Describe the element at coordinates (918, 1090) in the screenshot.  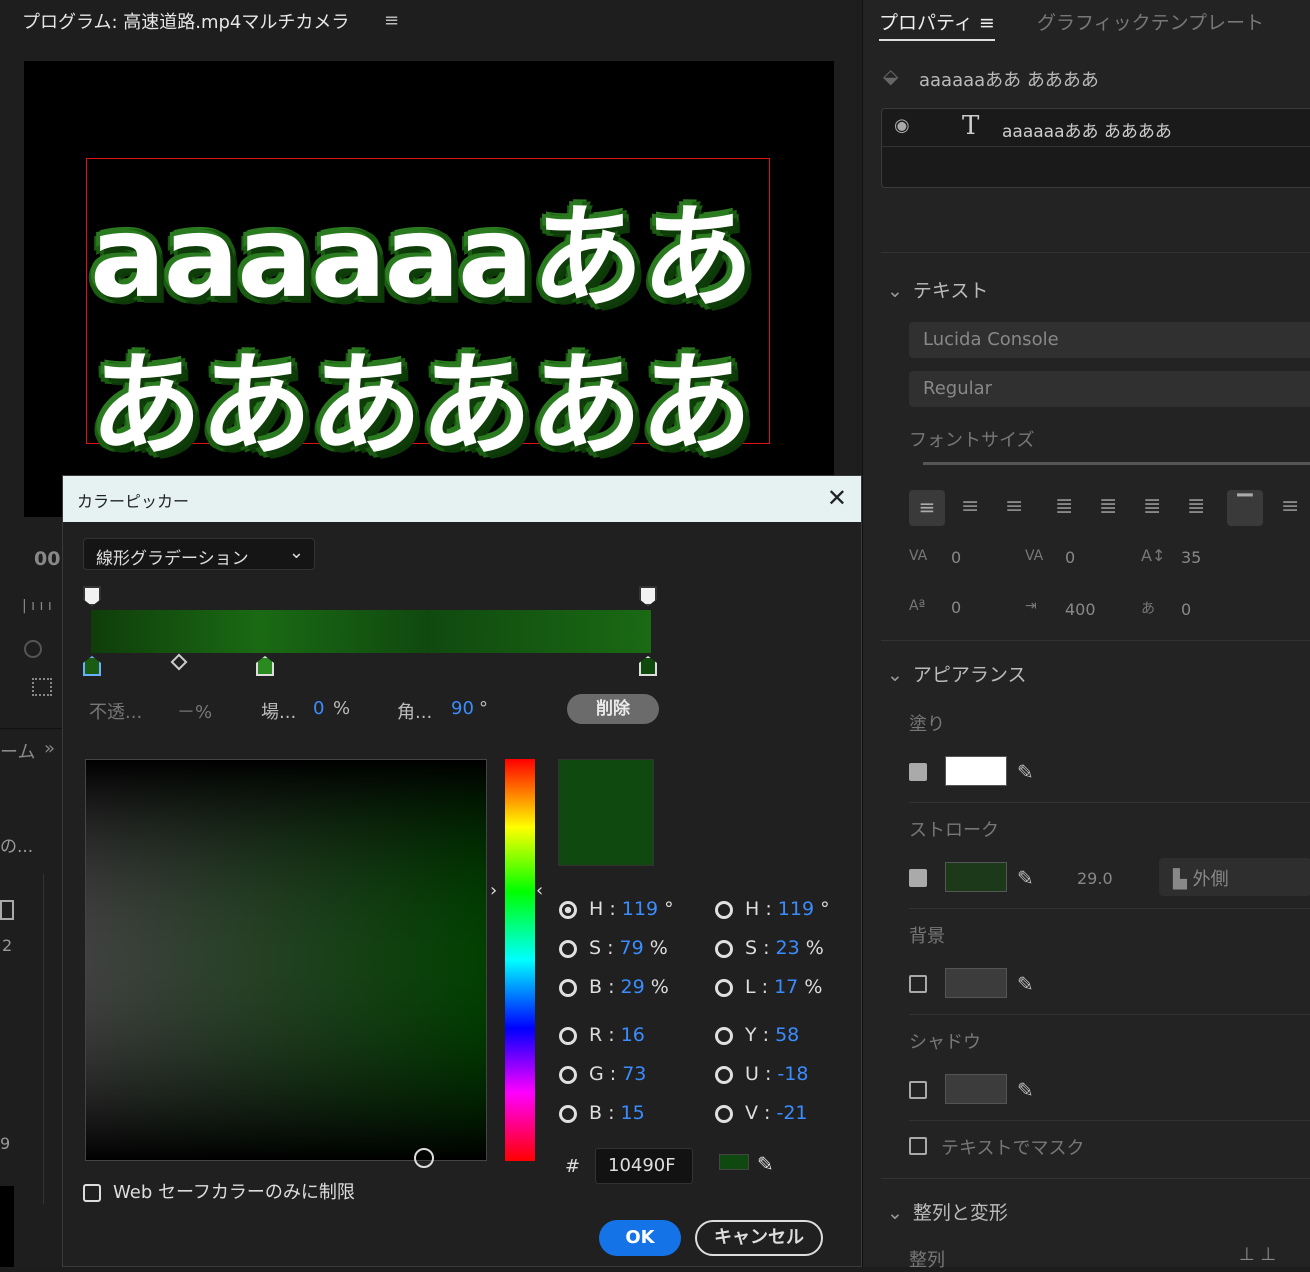
I see `shadow-checkbox` at that location.